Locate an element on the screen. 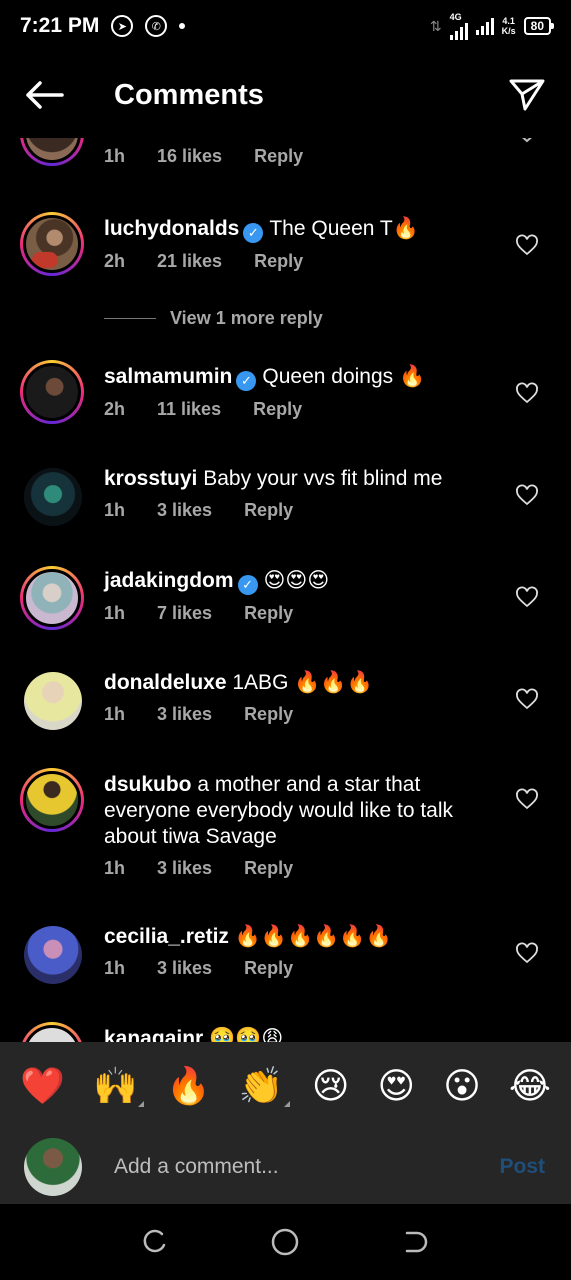 Image resolution: width=571 pixels, height=1280 pixels. comment-username: krosstuyi is located at coordinates (150, 478).